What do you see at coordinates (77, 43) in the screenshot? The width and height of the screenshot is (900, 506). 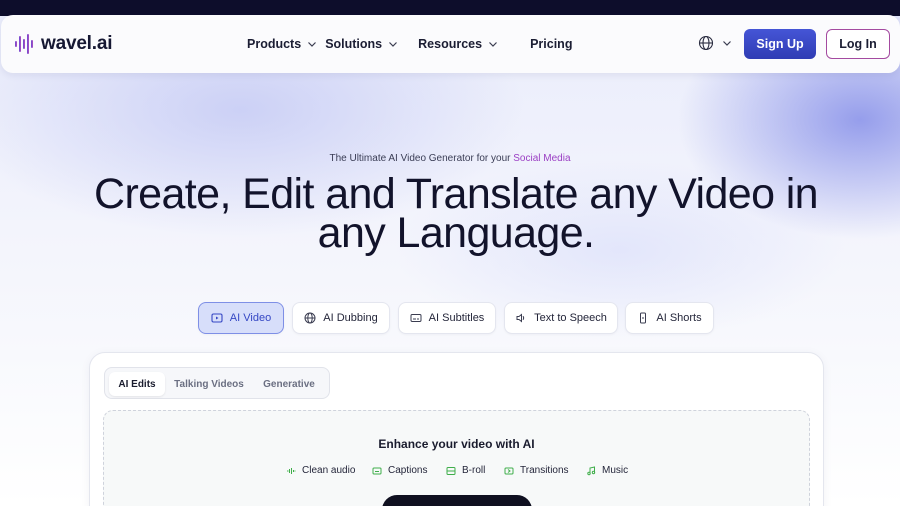 I see `brand-name: wavel.ai` at bounding box center [77, 43].